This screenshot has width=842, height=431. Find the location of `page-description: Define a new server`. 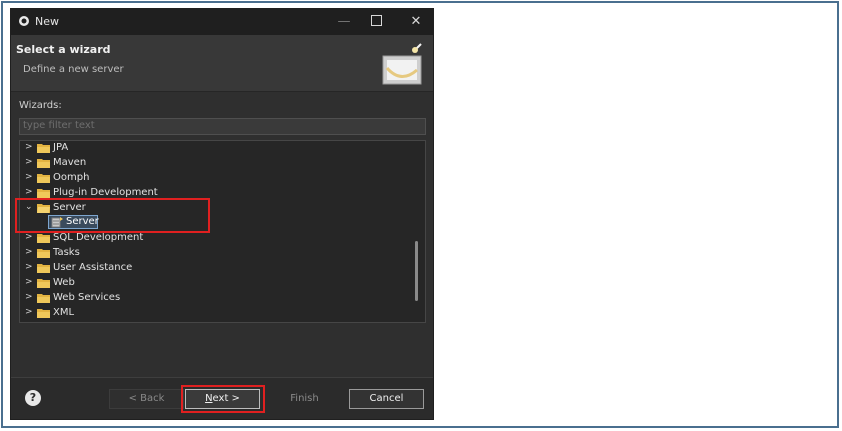

page-description: Define a new server is located at coordinates (73, 69).